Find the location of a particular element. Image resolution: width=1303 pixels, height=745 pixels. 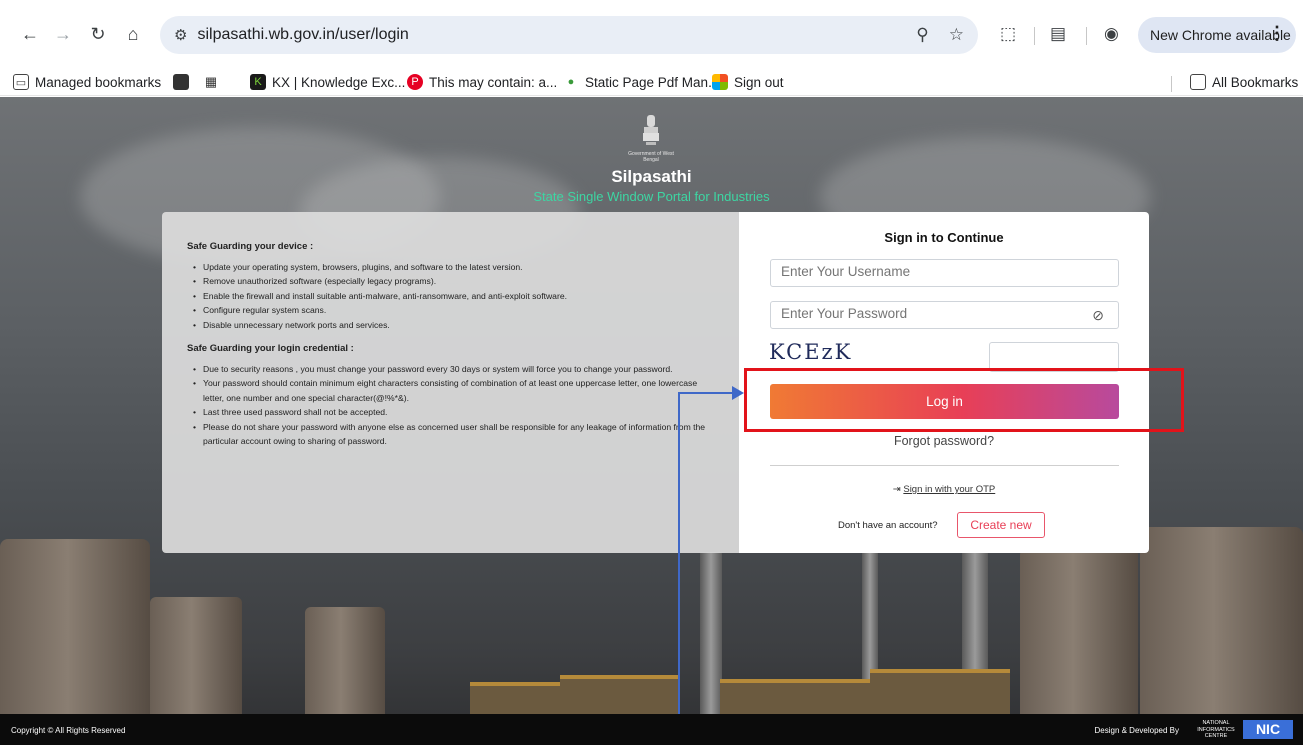

zoom-icon: ⚲ is located at coordinates (922, 35).